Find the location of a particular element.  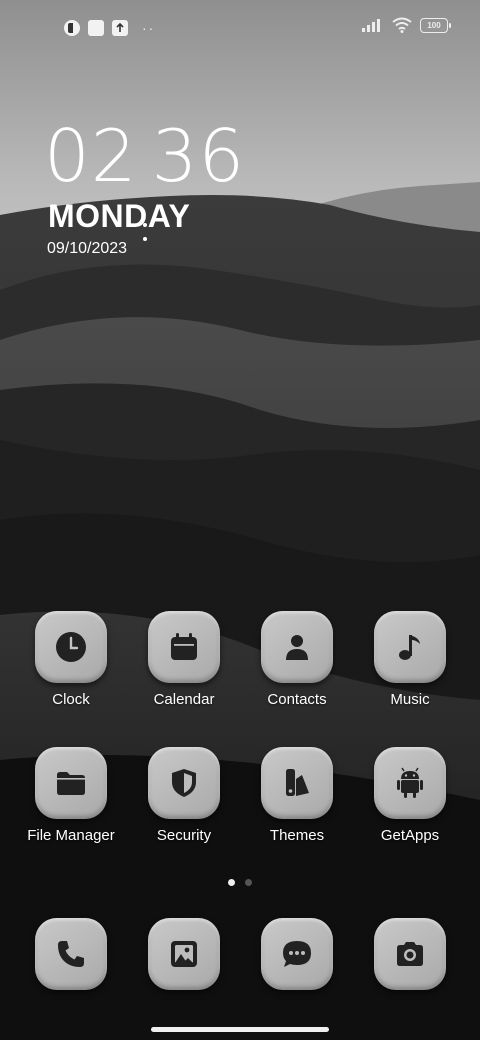

clock-date: 09/10/2023 is located at coordinates (87, 249).